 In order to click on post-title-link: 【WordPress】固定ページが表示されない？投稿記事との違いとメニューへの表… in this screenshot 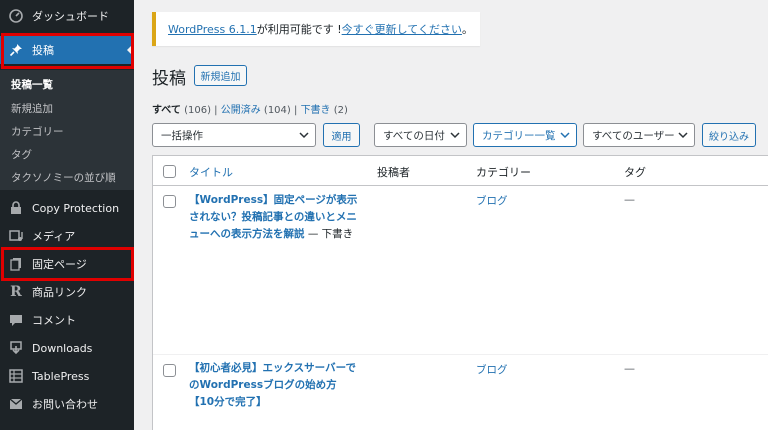, I will do `click(275, 217)`.